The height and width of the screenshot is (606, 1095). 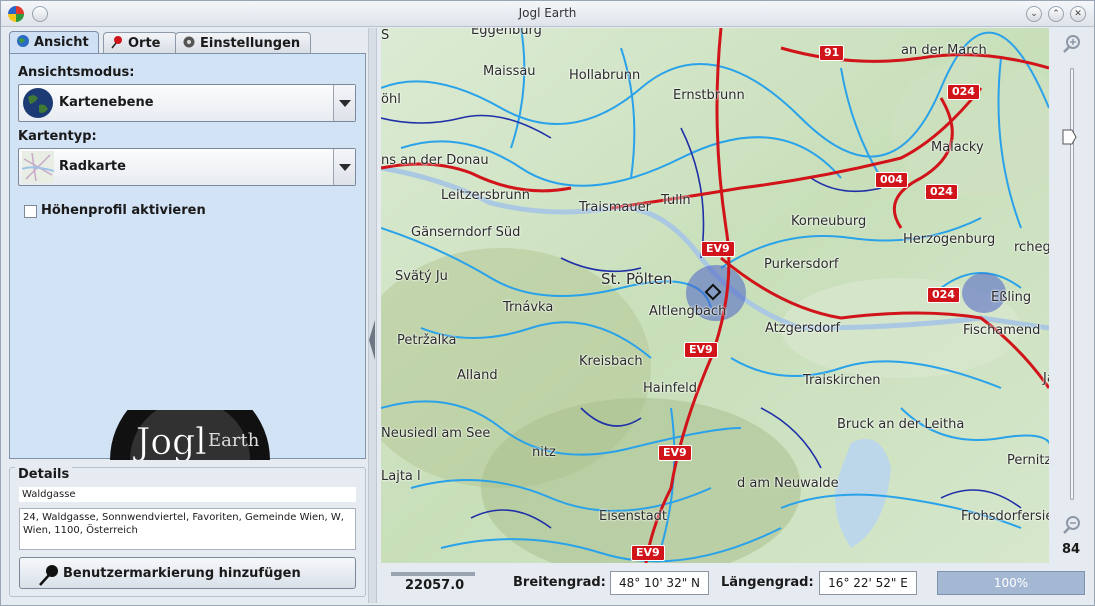 I want to click on jogl-earth-logo: Jogl Earth, so click(x=190, y=435).